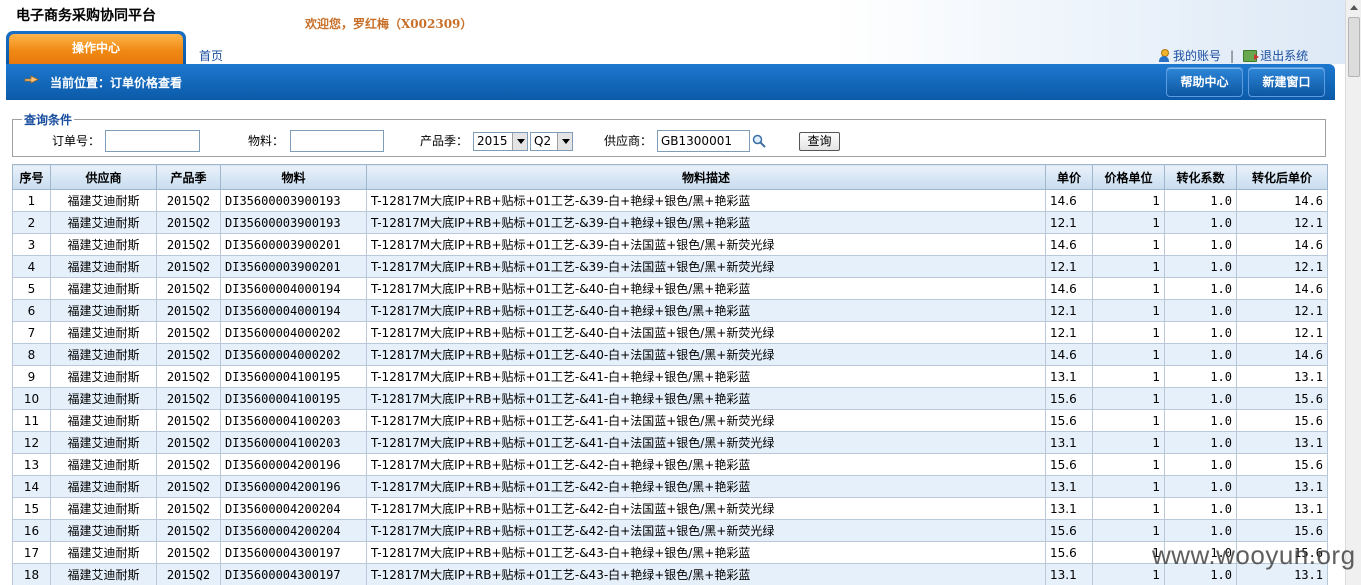 The width and height of the screenshot is (1361, 585). Describe the element at coordinates (759, 141) in the screenshot. I see `search-icon` at that location.